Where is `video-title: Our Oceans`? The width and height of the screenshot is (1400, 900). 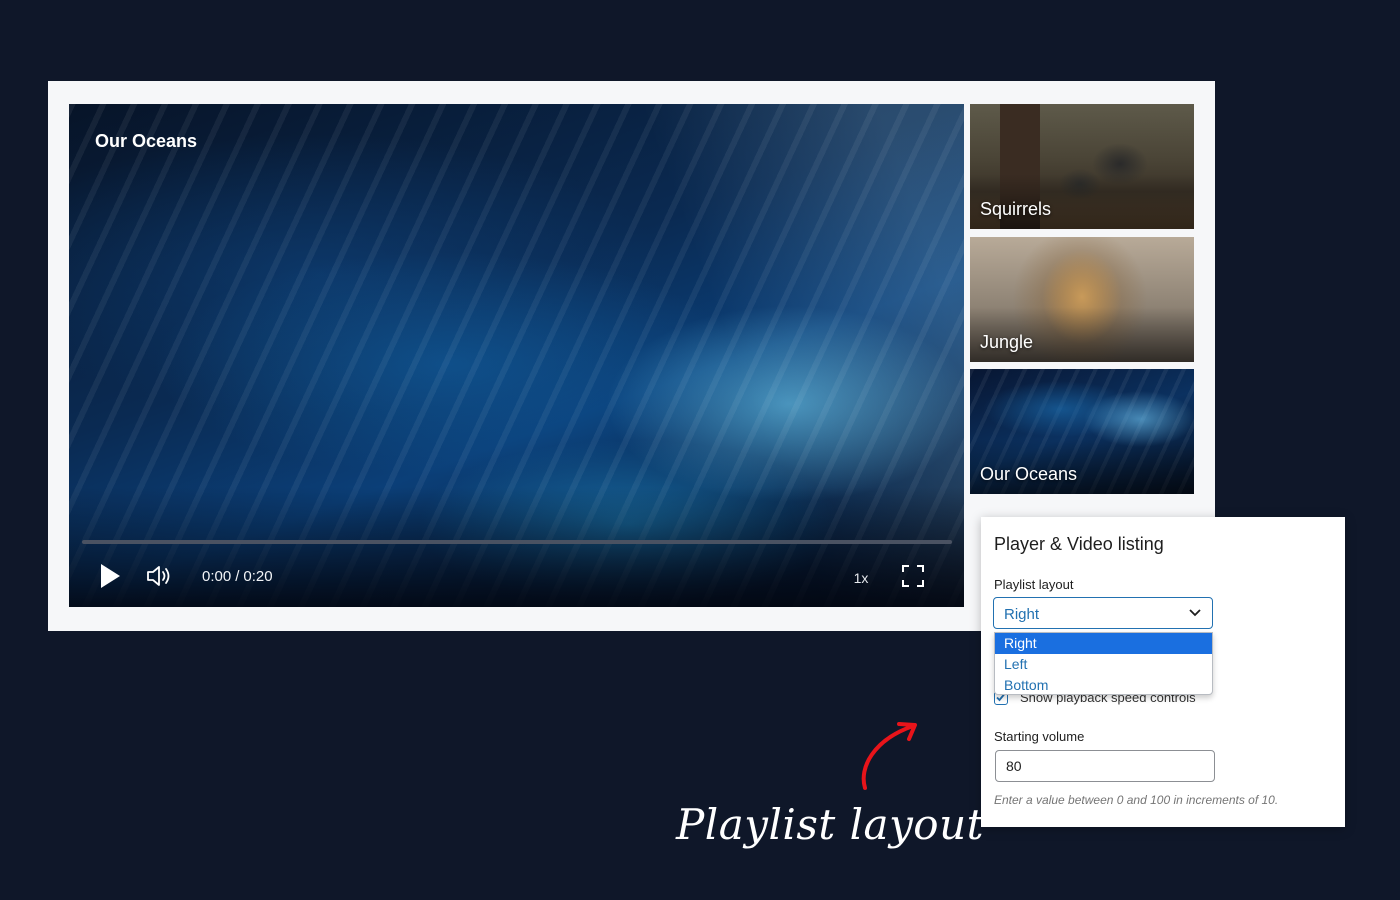 video-title: Our Oceans is located at coordinates (146, 141).